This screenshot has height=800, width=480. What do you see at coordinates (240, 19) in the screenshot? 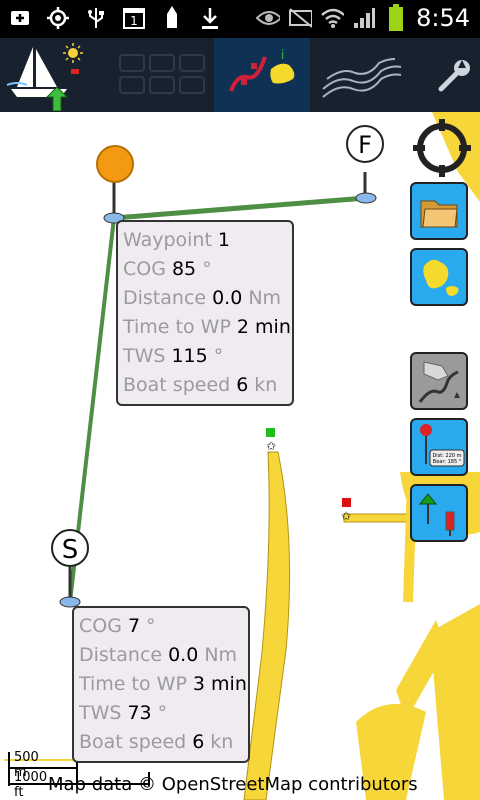
I see `status-bar: 1 8:54` at bounding box center [240, 19].